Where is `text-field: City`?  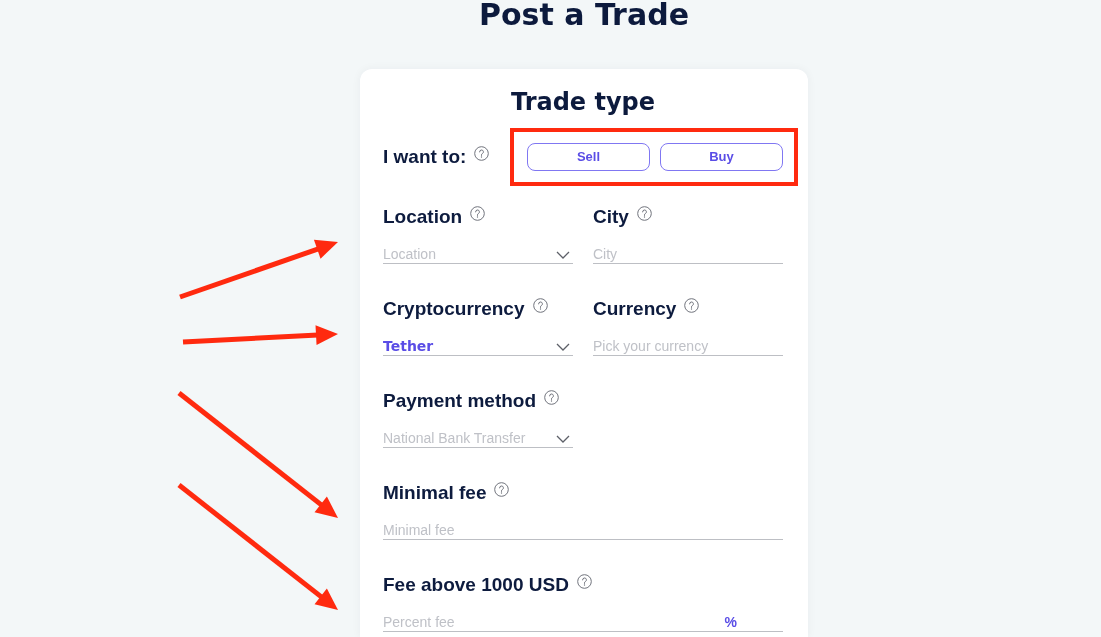 text-field: City is located at coordinates (688, 254).